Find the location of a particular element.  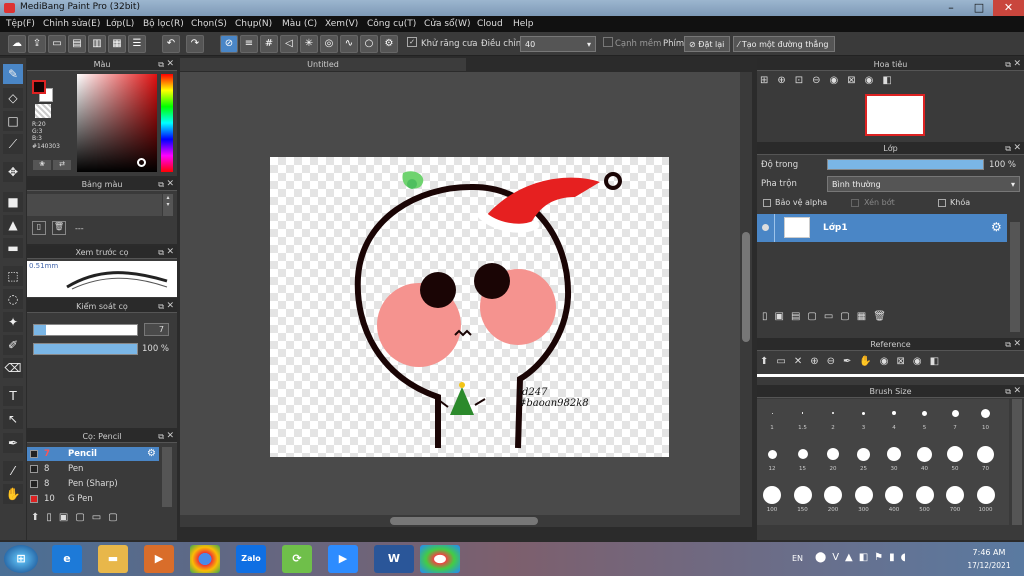

menu-file: Tệp(F) is located at coordinates (20, 24).